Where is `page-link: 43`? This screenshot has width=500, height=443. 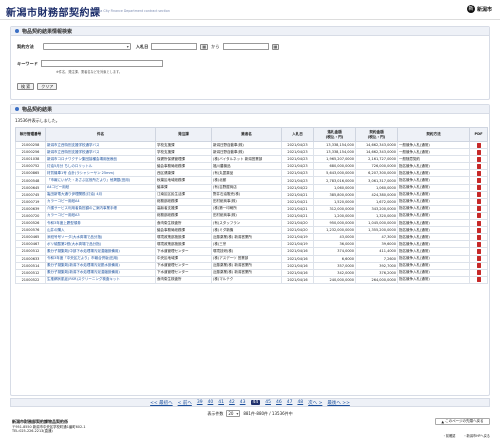 page-link: 43 is located at coordinates (243, 402).